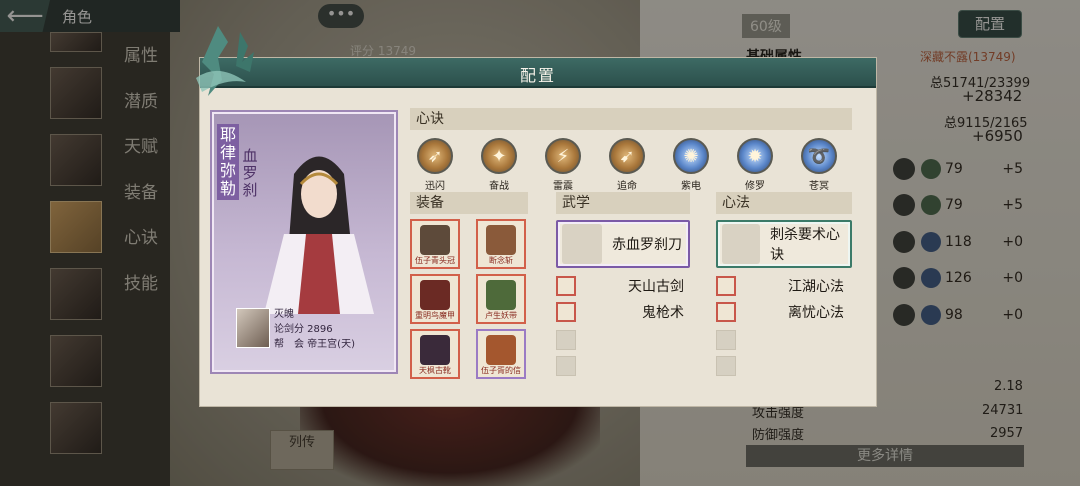 This screenshot has width=1080, height=486. Describe the element at coordinates (501, 350) in the screenshot. I see `letter-icon` at that location.